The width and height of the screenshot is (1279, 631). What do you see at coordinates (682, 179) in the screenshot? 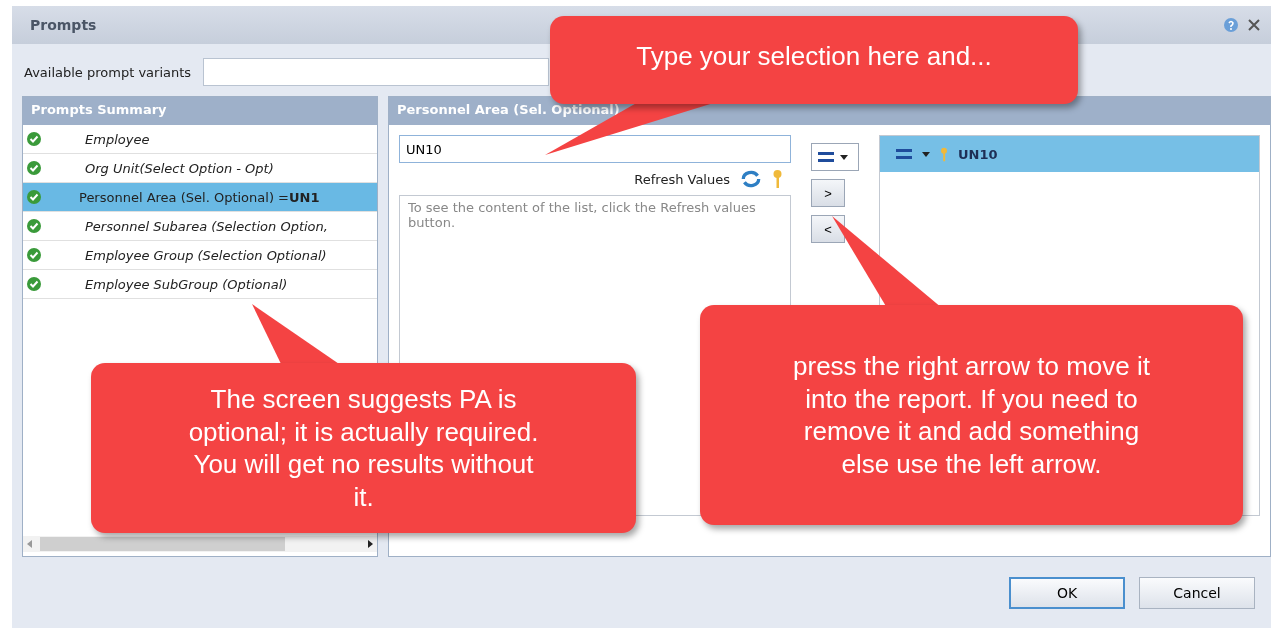
I see `refresh-values-link: Refresh Values` at bounding box center [682, 179].